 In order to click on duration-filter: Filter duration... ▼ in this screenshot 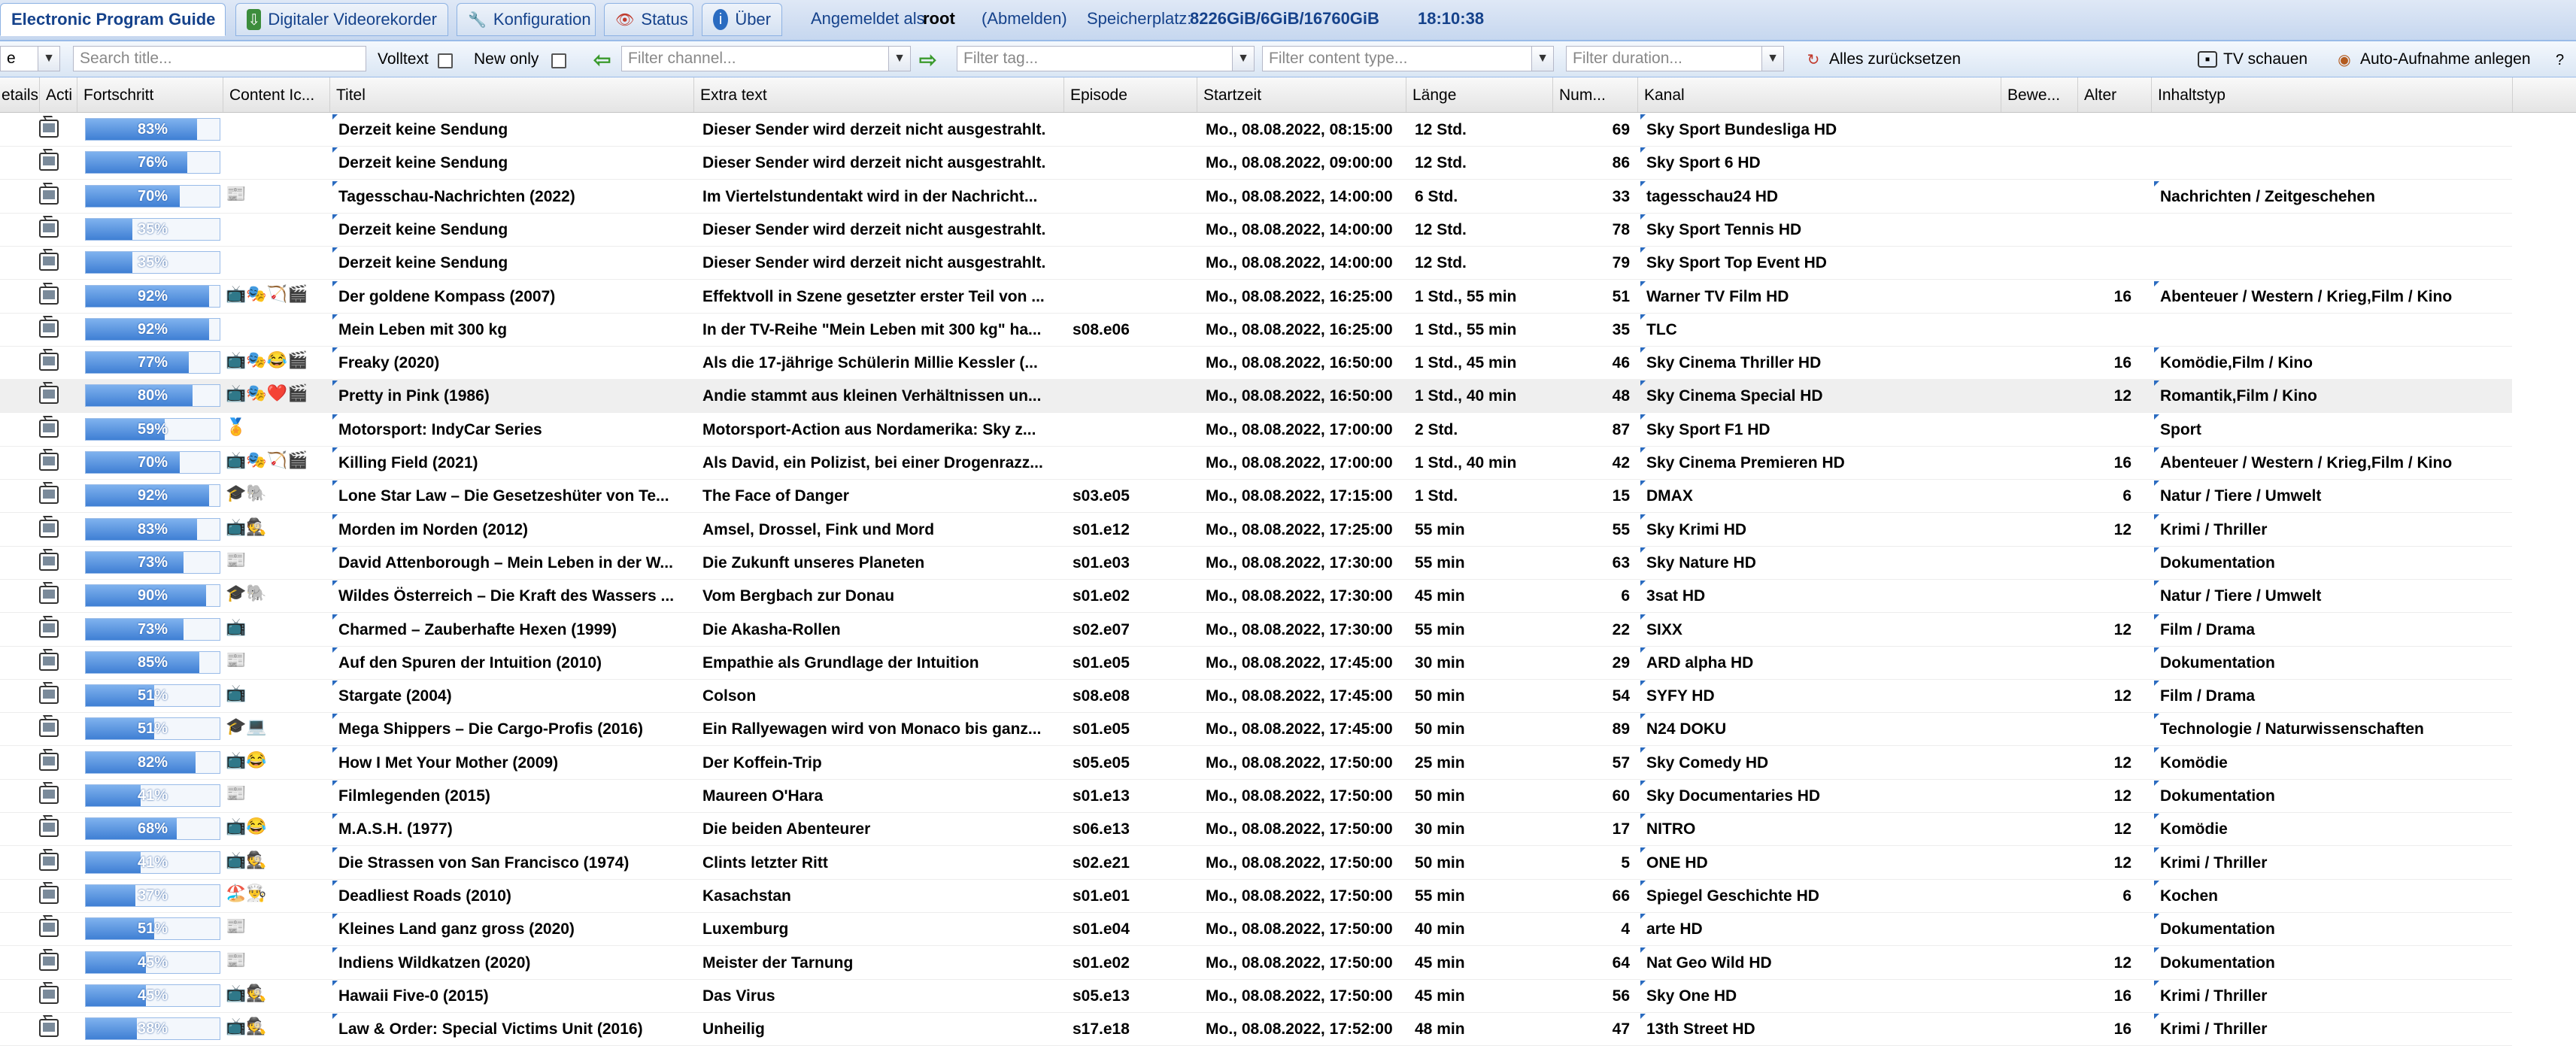, I will do `click(1675, 58)`.